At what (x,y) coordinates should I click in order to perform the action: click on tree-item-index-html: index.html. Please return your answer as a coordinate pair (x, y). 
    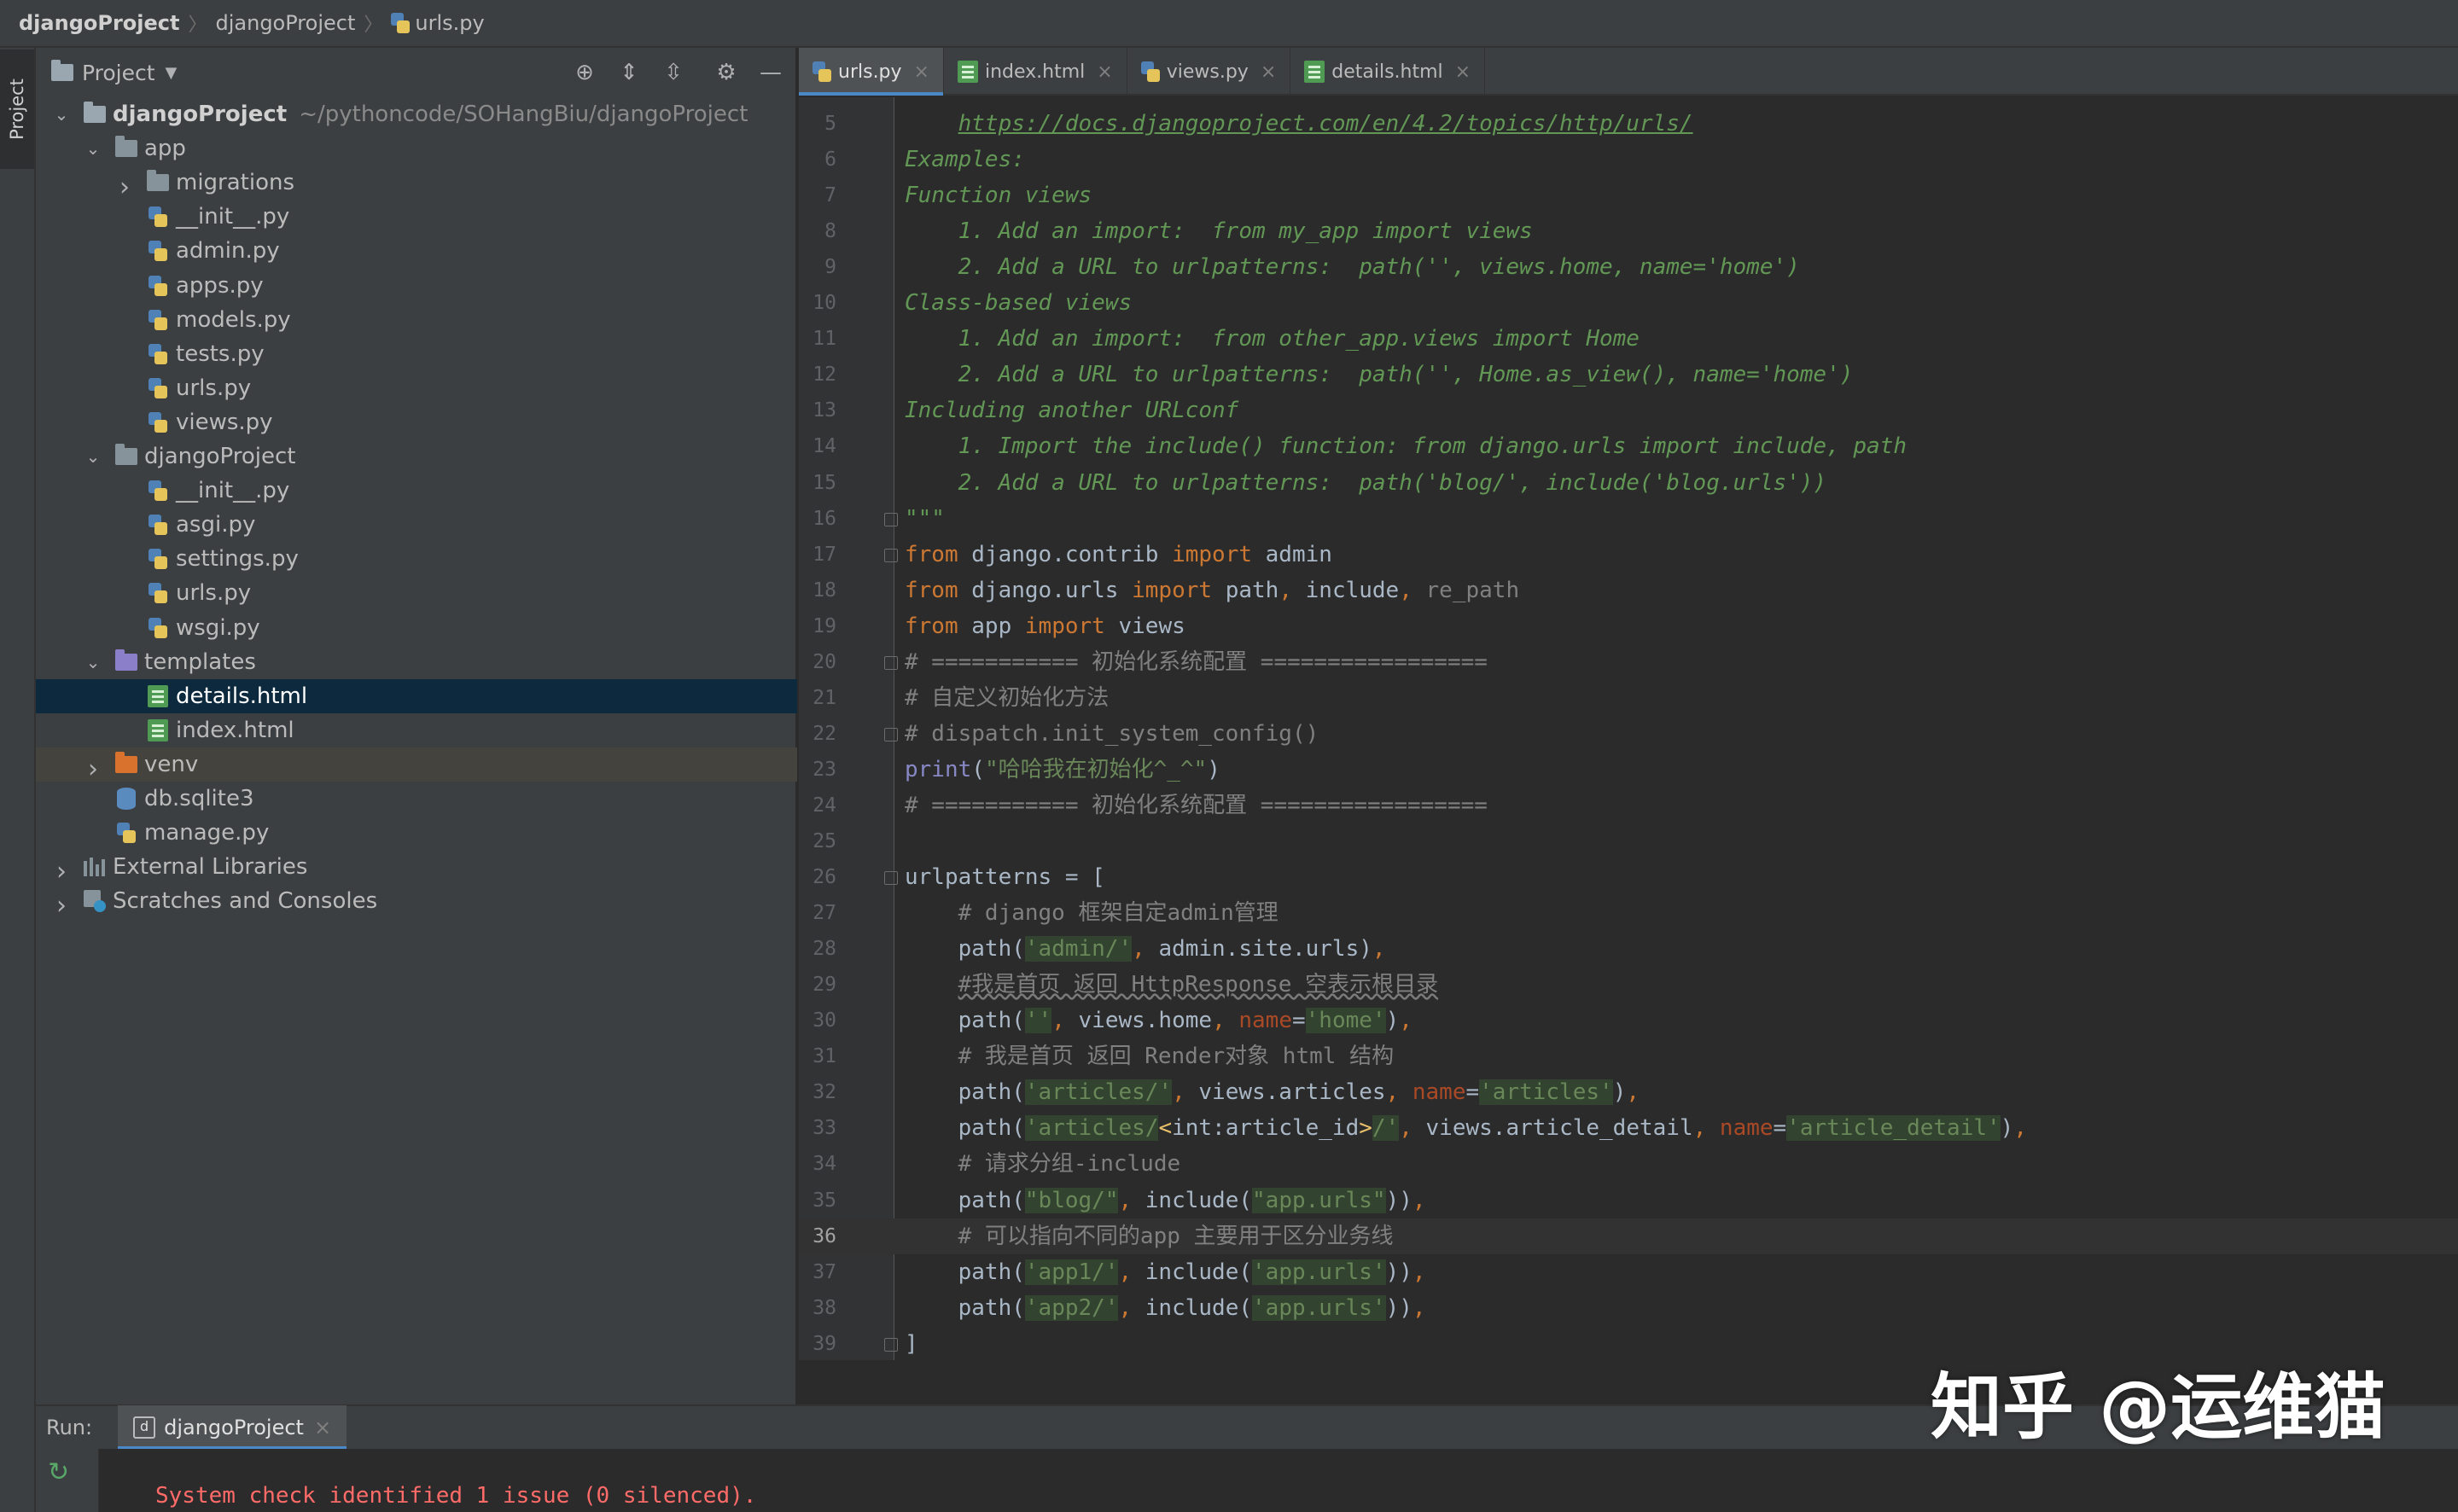
    Looking at the image, I should click on (416, 730).